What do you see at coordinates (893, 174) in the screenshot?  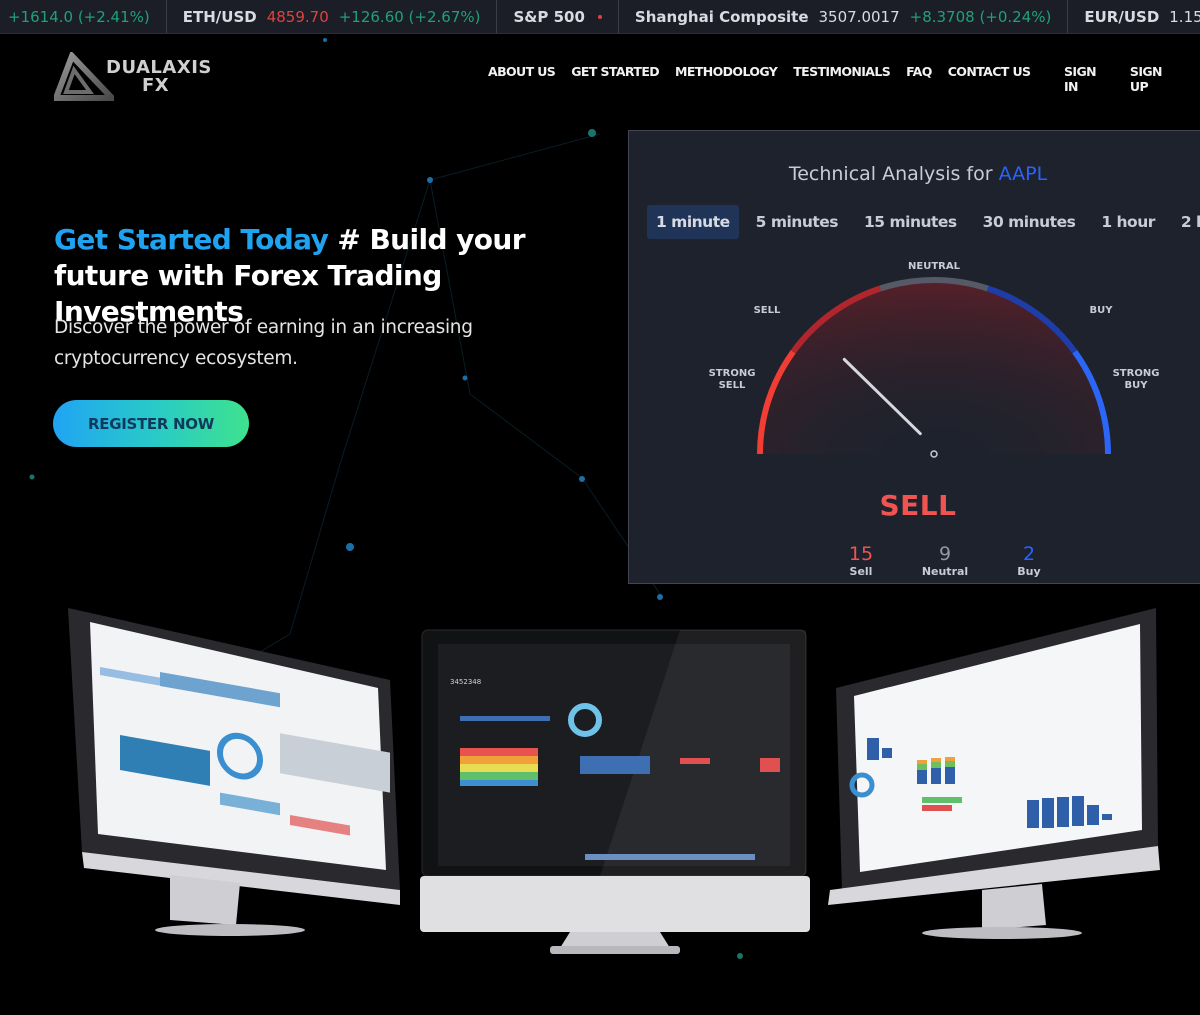 I see `ta-title-prefix: Technical Analysis for` at bounding box center [893, 174].